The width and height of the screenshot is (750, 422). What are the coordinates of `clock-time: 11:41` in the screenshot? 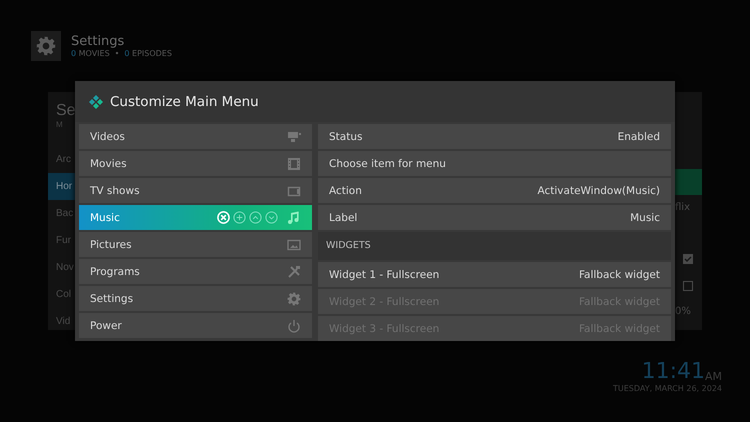 It's located at (673, 372).